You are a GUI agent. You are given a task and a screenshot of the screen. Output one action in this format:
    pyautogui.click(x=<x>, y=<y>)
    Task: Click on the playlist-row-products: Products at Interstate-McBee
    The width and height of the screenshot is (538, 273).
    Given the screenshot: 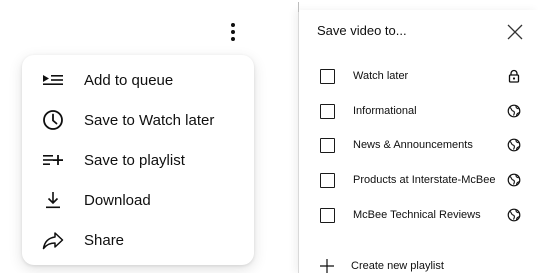 What is the action you would take?
    pyautogui.click(x=418, y=180)
    